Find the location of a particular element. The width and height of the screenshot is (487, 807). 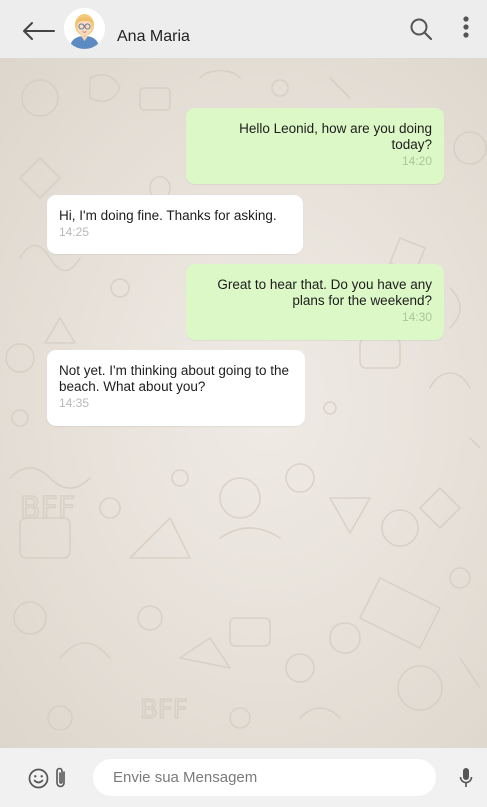

avatar is located at coordinates (84, 28).